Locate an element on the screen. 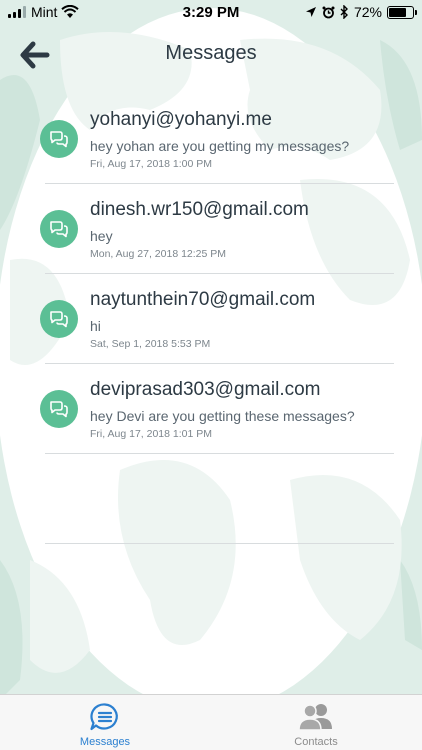 The height and width of the screenshot is (750, 422). status-bar: Mint 3:29 PM 72% is located at coordinates (211, 12).